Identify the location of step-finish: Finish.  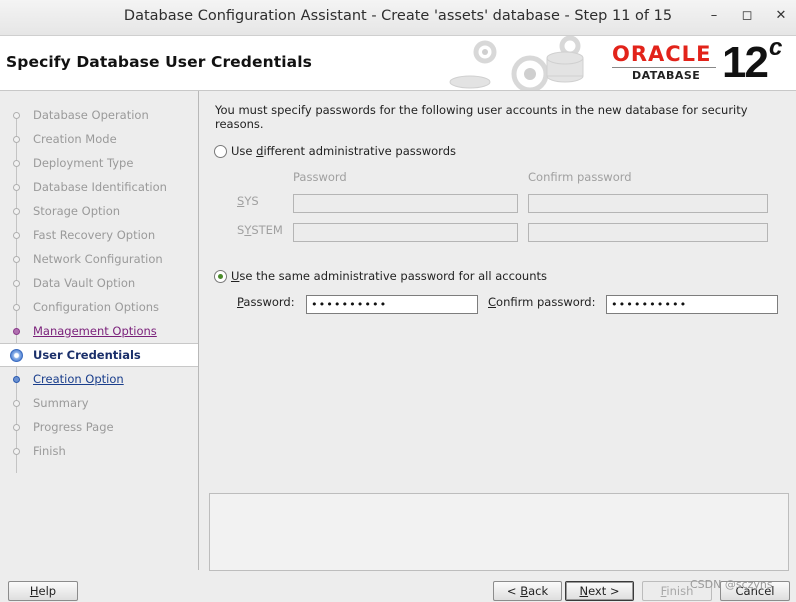
(99, 451).